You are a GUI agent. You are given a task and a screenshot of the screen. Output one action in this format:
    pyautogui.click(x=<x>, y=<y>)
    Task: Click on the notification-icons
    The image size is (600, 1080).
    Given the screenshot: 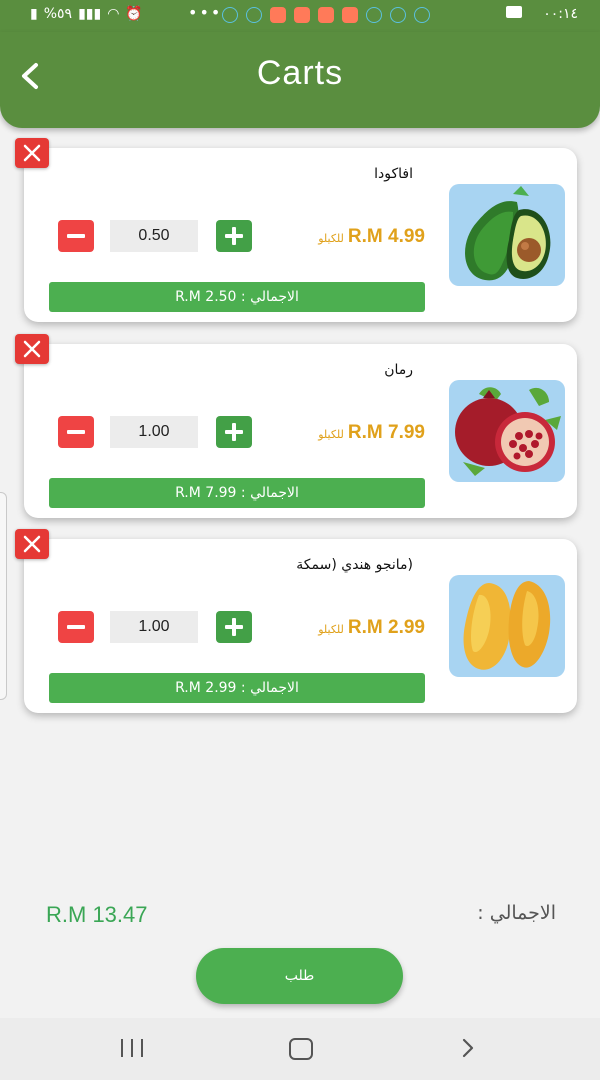 What is the action you would take?
    pyautogui.click(x=326, y=15)
    